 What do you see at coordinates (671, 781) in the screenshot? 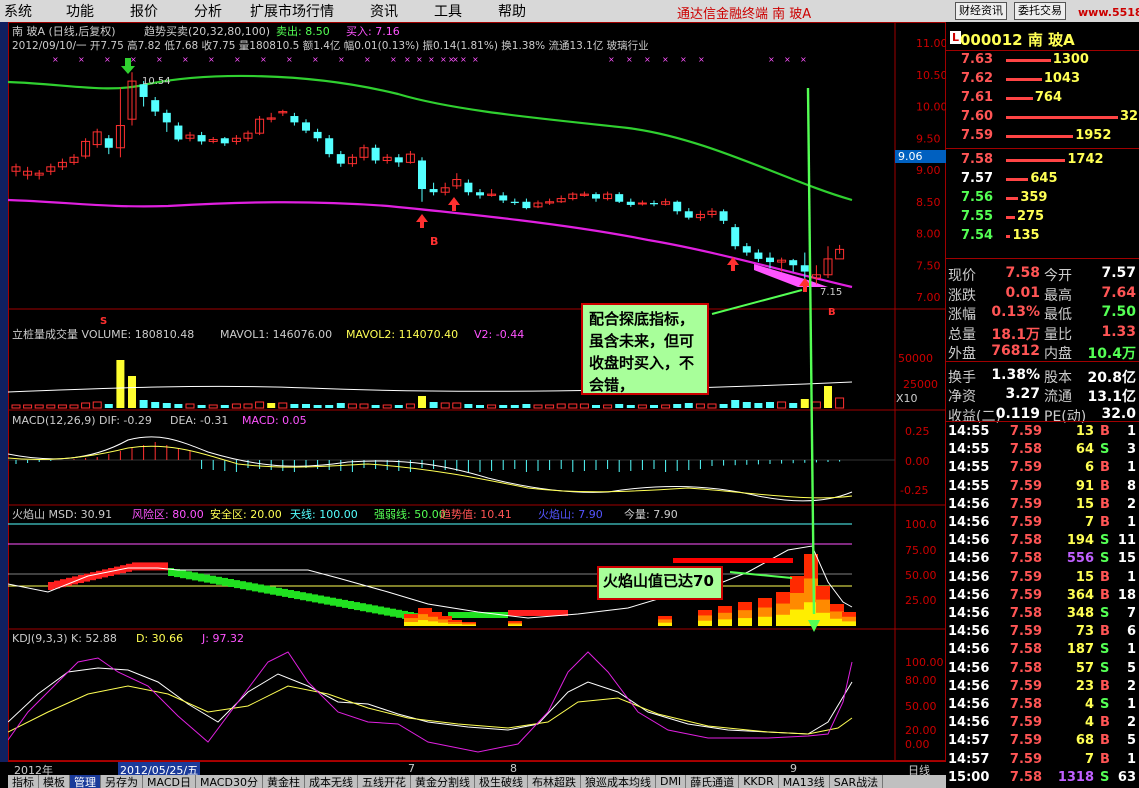
I see `indicator-tab: DMI` at bounding box center [671, 781].